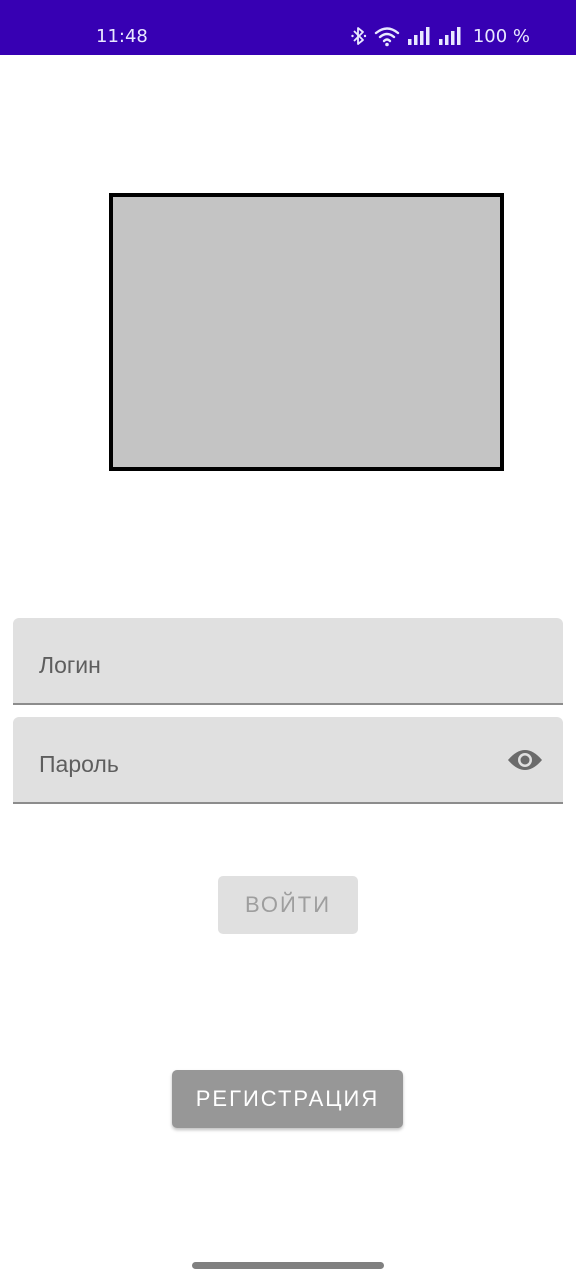  Describe the element at coordinates (288, 905) in the screenshot. I see `login-button: ВОЙТИ` at that location.